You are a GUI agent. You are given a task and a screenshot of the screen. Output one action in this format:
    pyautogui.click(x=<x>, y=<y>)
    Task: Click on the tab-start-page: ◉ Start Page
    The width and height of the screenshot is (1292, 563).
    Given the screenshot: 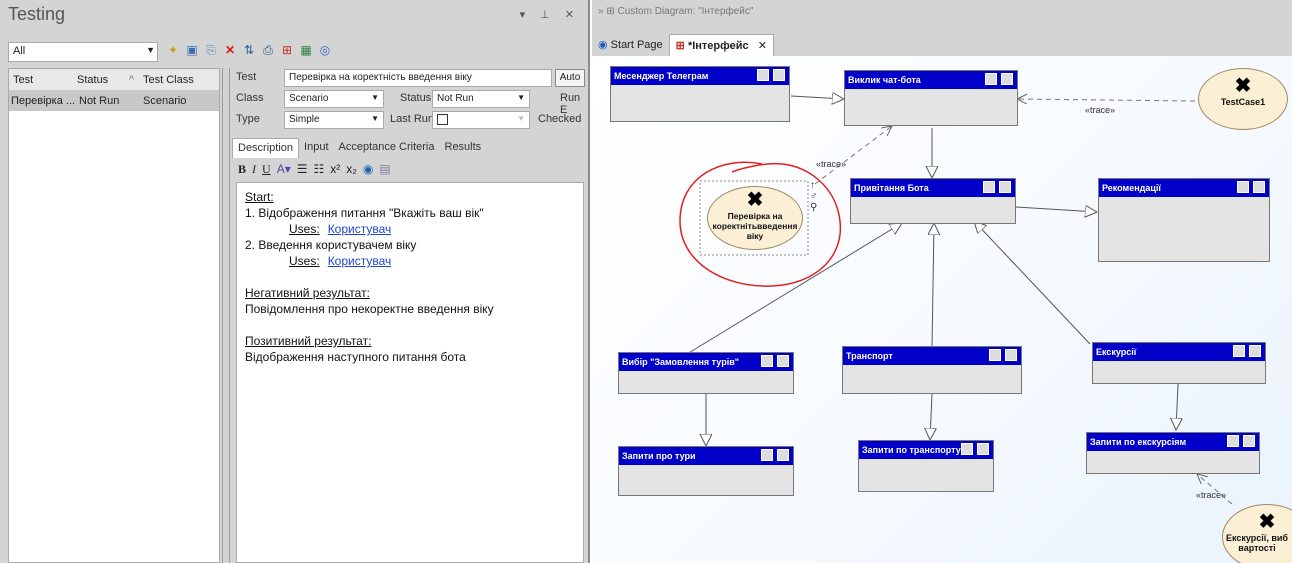 What is the action you would take?
    pyautogui.click(x=630, y=45)
    